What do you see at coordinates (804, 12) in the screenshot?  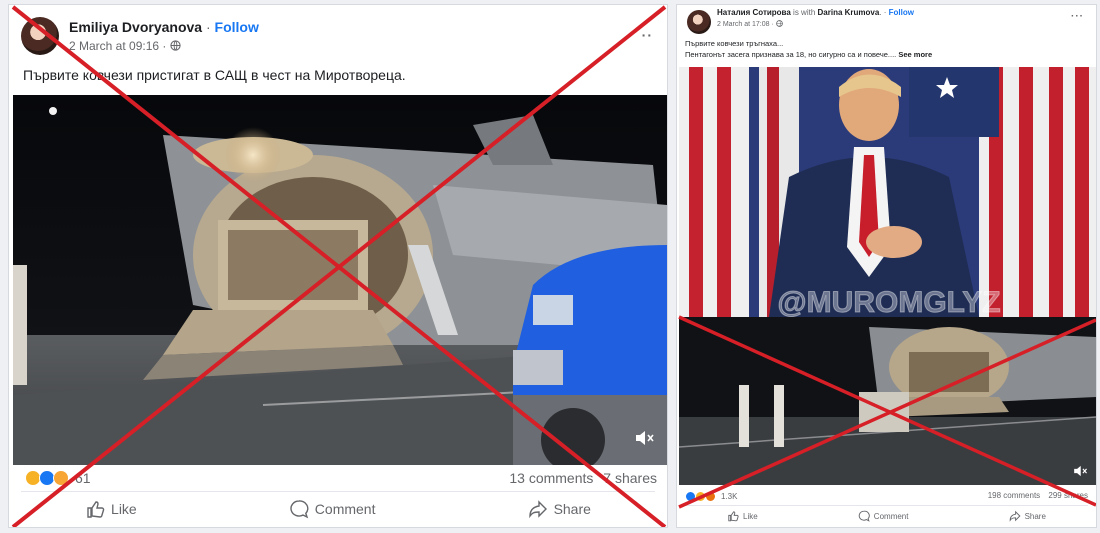 I see `with-text: is with` at bounding box center [804, 12].